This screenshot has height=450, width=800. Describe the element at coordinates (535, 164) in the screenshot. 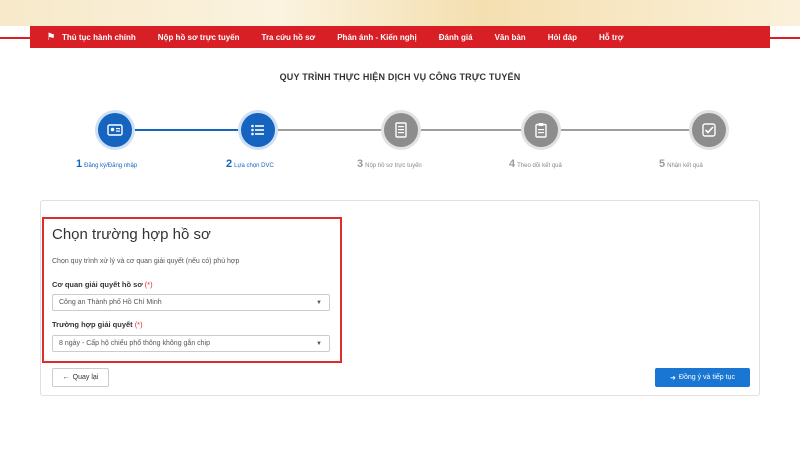

I see `step-4-label: 4 Theo dõi kết quả` at that location.